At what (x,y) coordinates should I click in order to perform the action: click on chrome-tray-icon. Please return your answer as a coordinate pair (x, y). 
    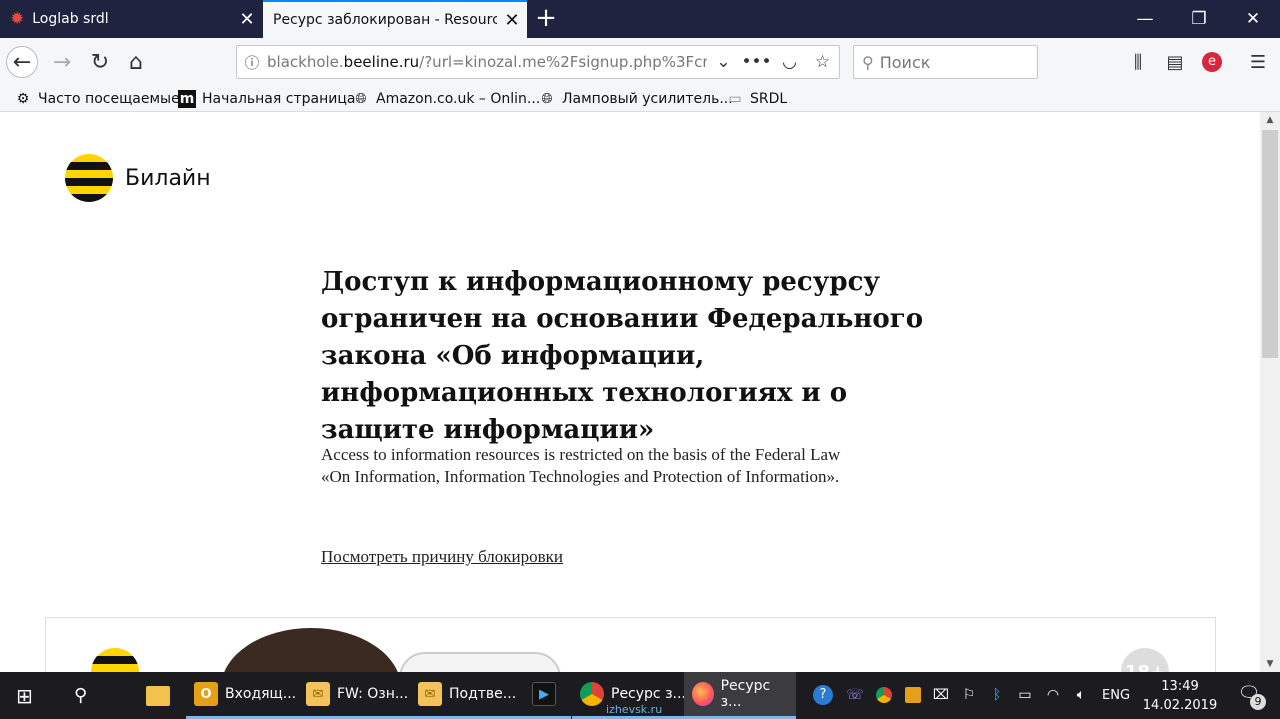
    Looking at the image, I should click on (884, 695).